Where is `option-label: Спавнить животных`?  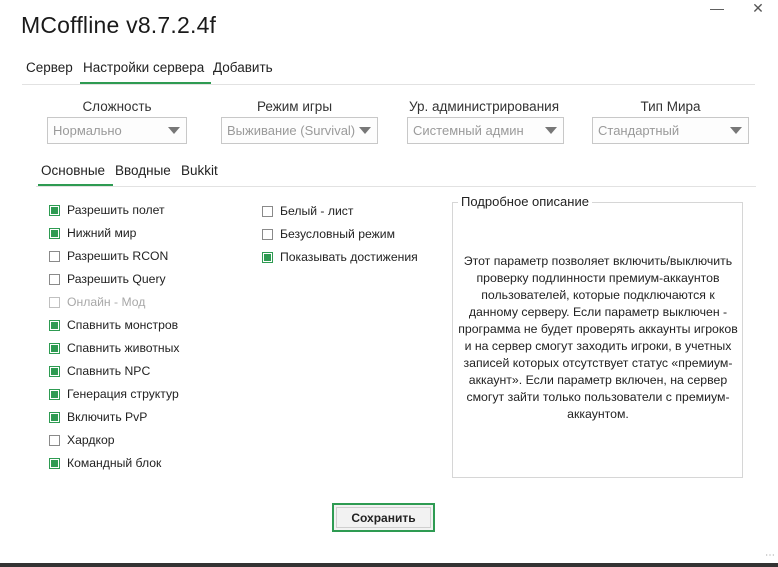 option-label: Спавнить животных is located at coordinates (123, 348).